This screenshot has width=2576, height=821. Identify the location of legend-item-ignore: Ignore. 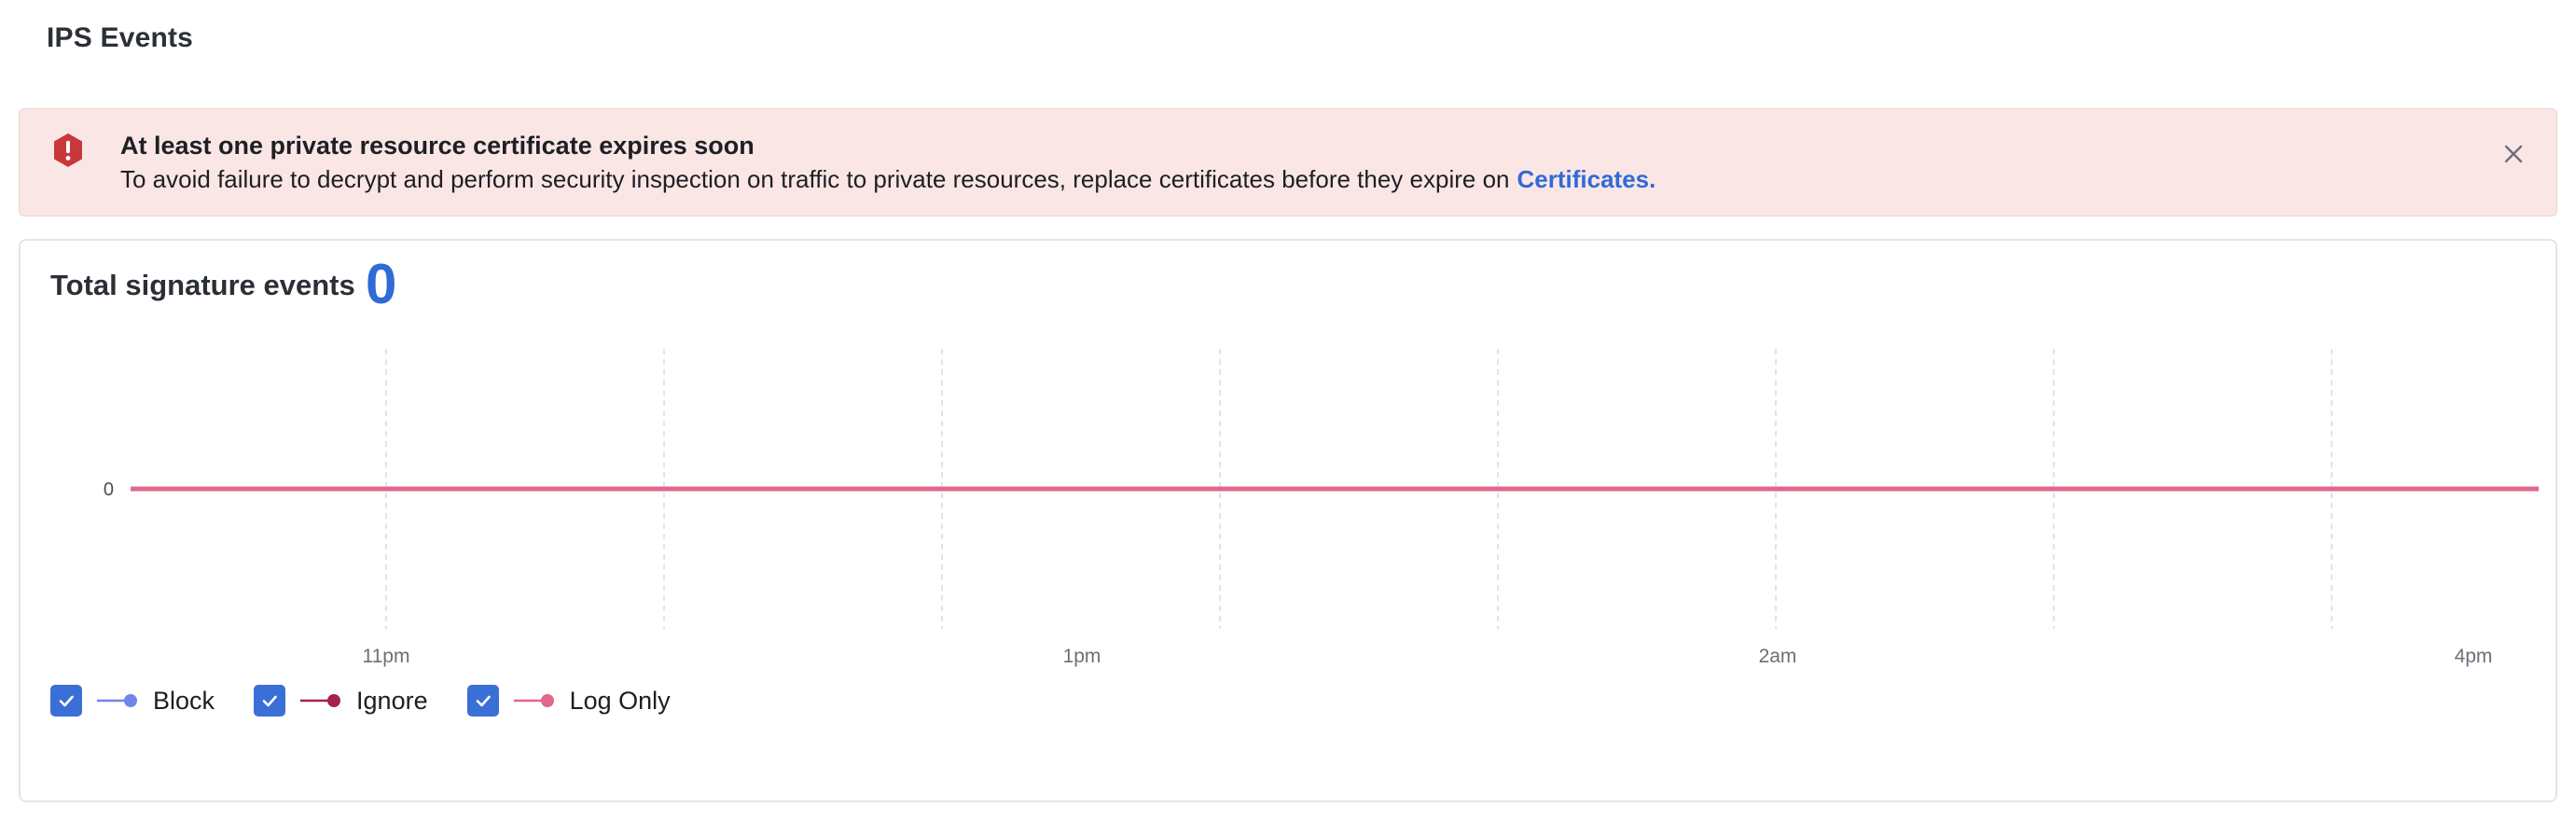
(341, 701).